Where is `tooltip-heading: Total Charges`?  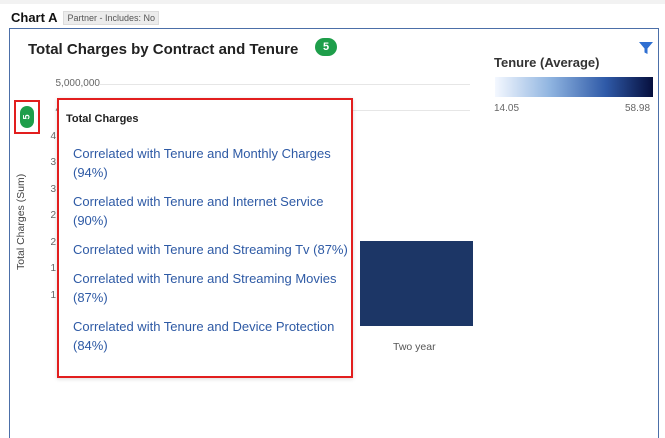
tooltip-heading: Total Charges is located at coordinates (102, 119).